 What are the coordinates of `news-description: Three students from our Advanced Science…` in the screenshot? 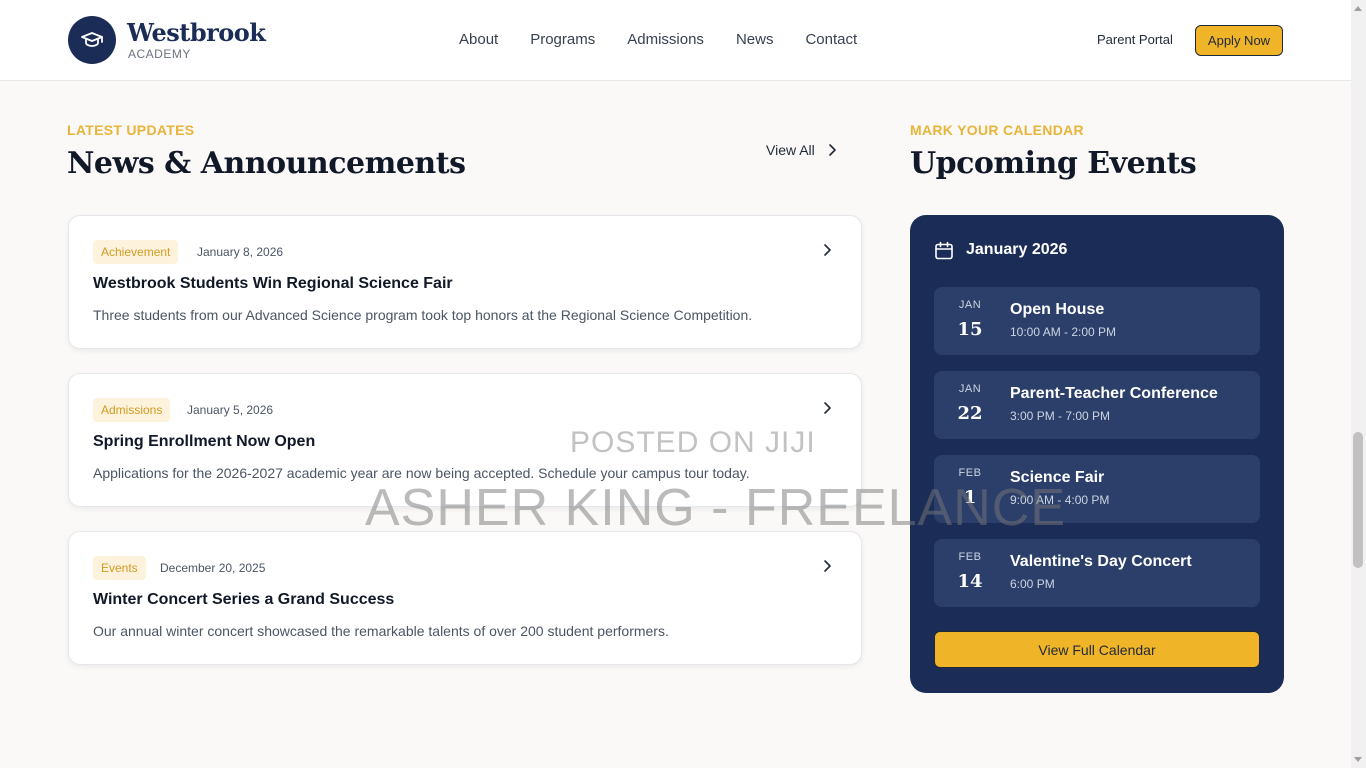 It's located at (423, 315).